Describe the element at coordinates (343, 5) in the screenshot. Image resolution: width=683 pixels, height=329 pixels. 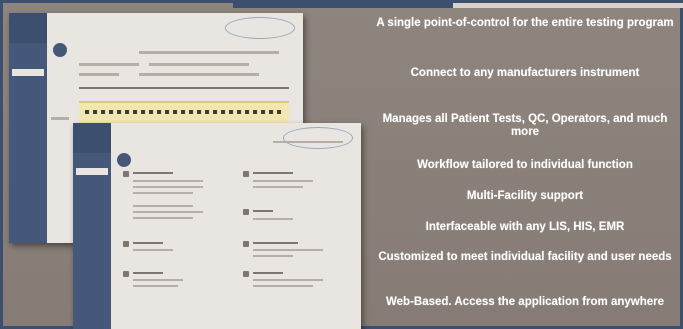
I see `top-accent-bar` at that location.